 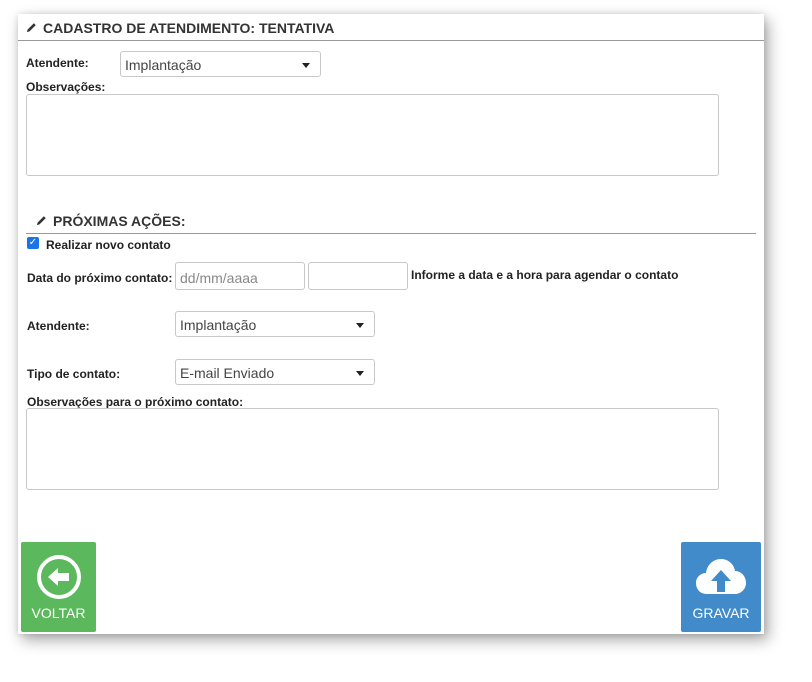 I want to click on back-button-label: VOLTAR, so click(x=58, y=613).